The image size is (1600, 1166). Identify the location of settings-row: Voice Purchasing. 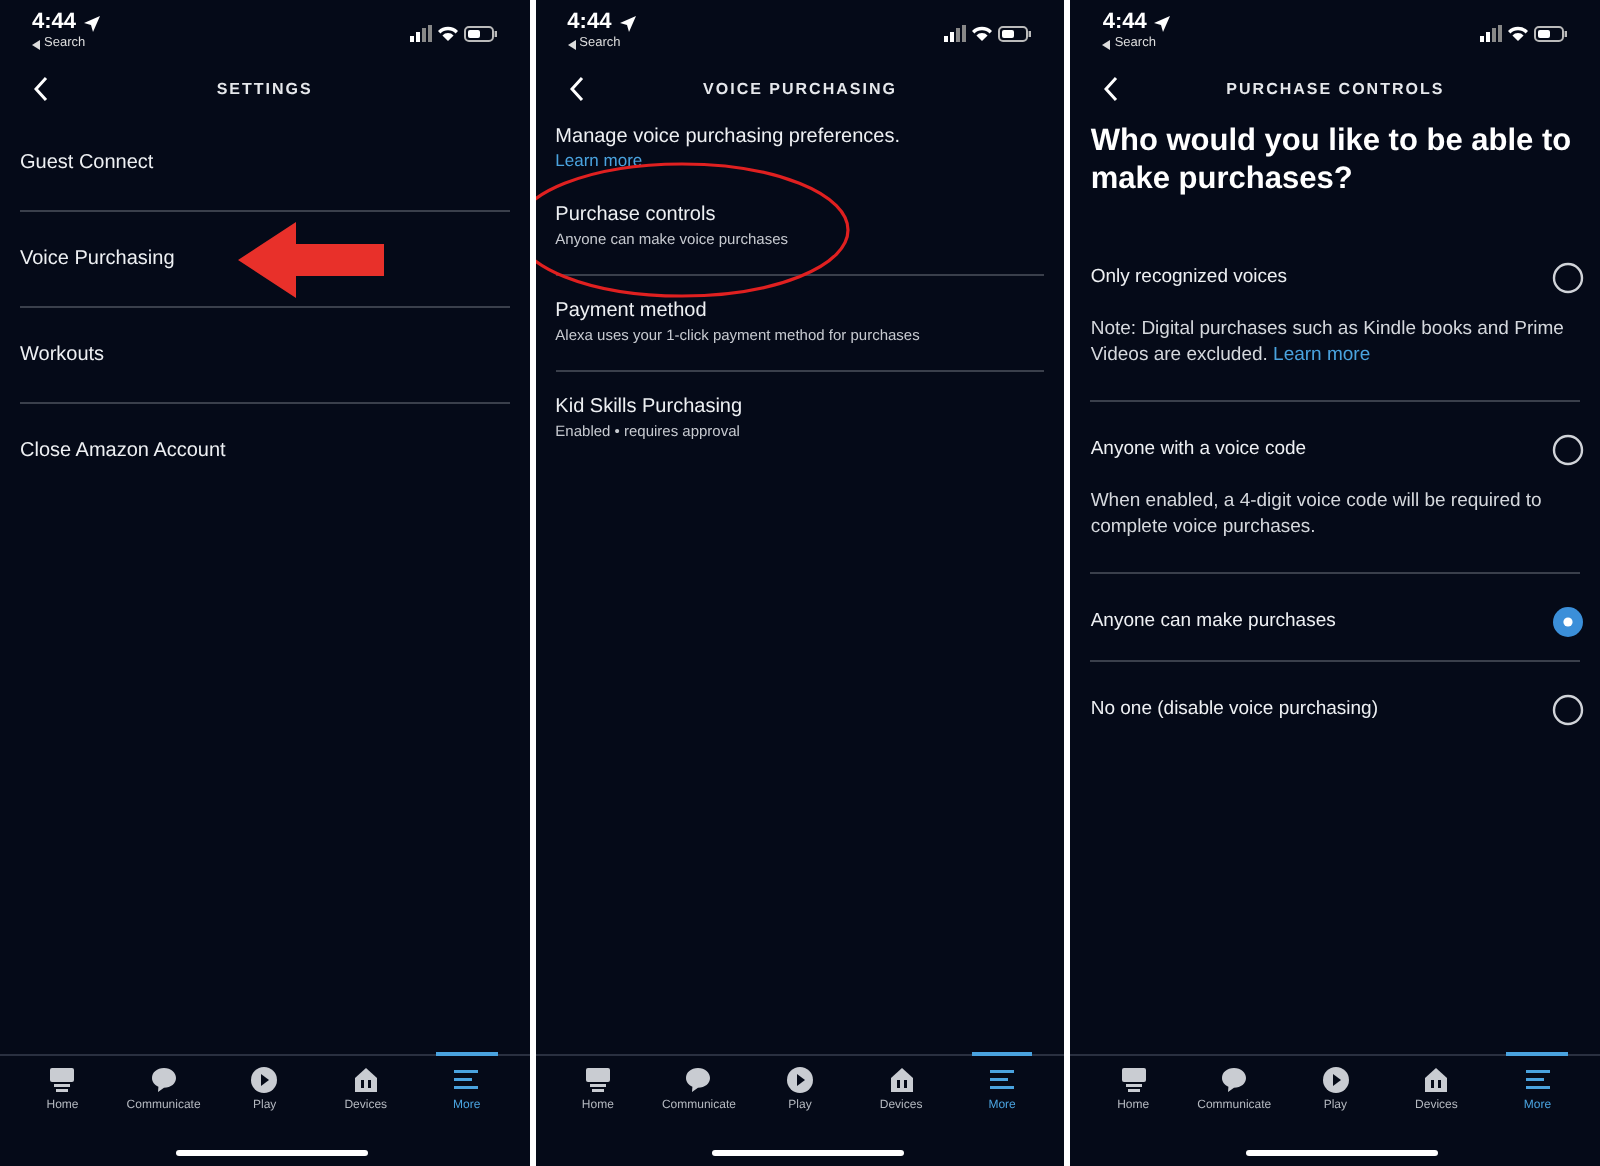
(265, 259).